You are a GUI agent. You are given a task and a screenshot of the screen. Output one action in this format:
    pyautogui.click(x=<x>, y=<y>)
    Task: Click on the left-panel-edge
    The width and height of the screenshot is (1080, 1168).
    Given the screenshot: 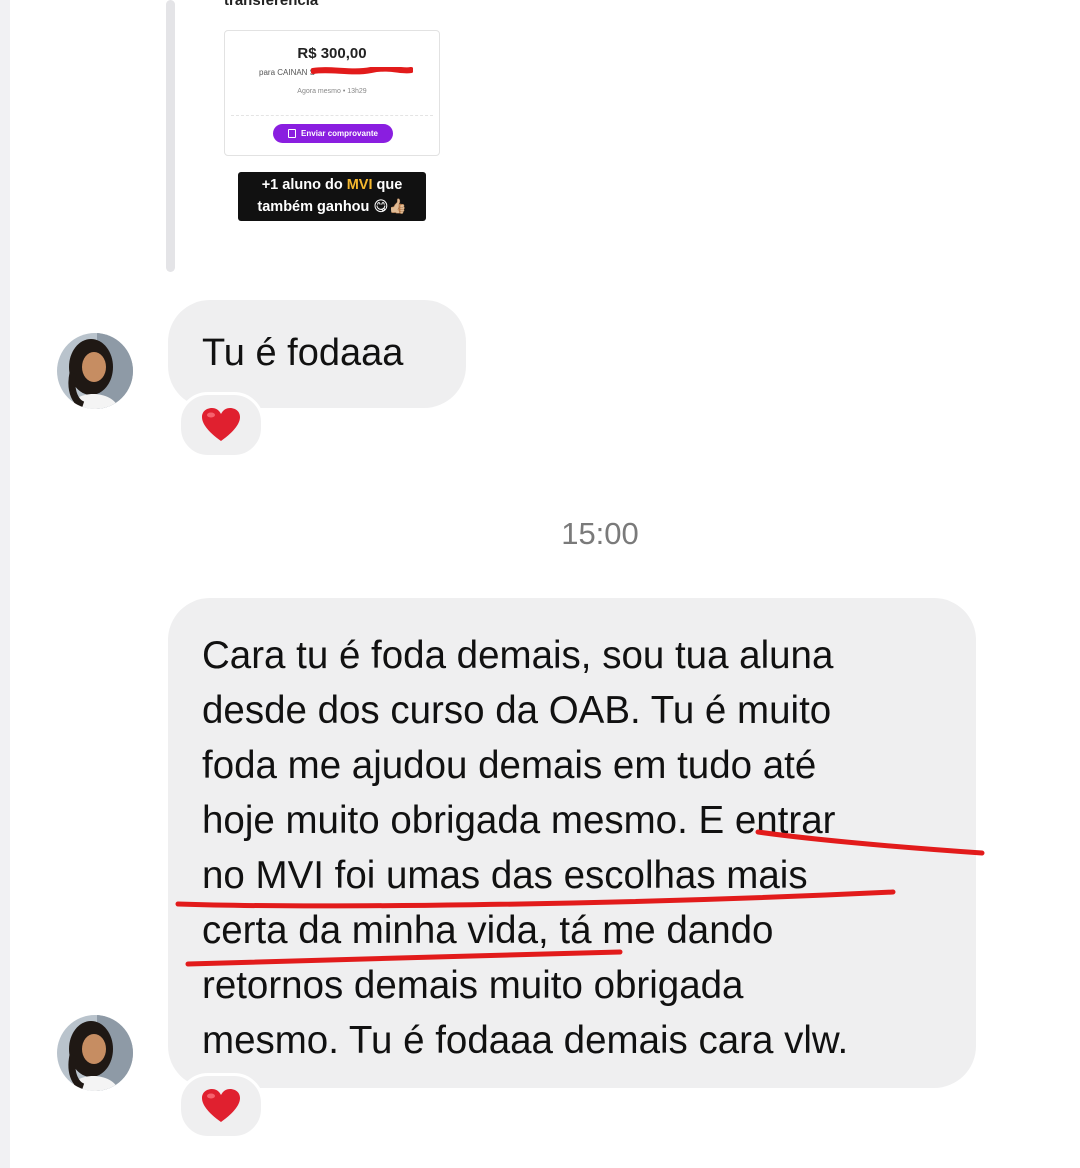 What is the action you would take?
    pyautogui.click(x=5, y=584)
    